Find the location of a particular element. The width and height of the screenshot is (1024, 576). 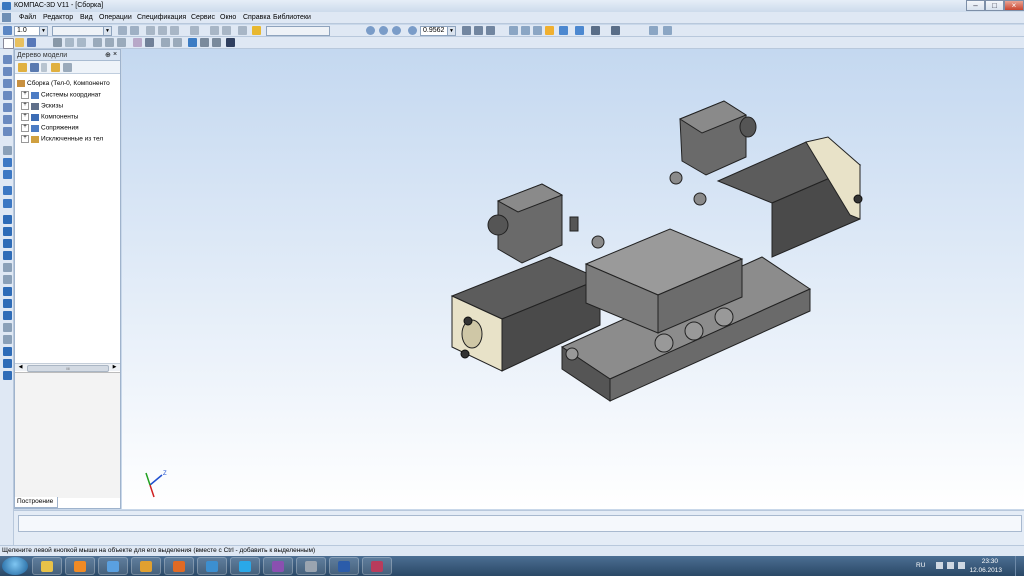

tree-view-icon is located at coordinates (34, 67).